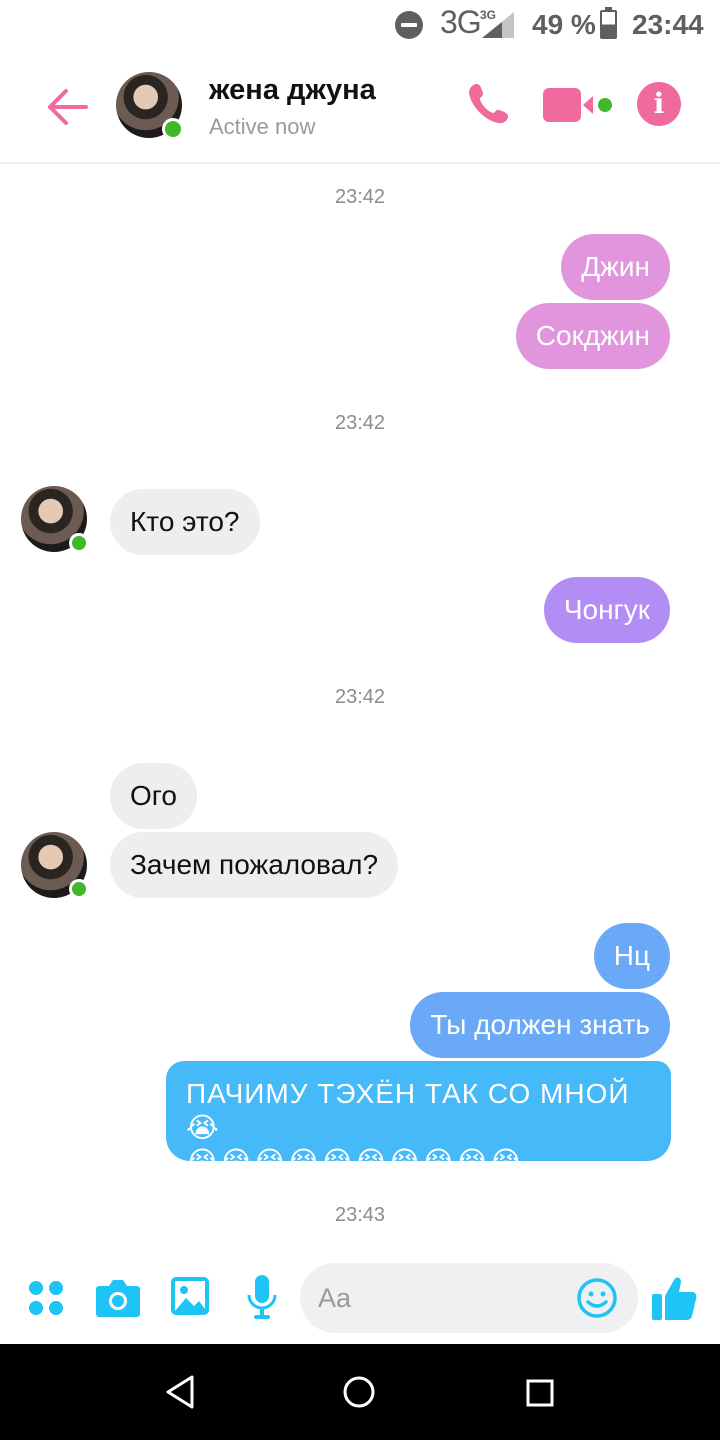 Image resolution: width=720 pixels, height=1440 pixels. What do you see at coordinates (631, 956) in the screenshot?
I see `message-outgoing: Нц` at bounding box center [631, 956].